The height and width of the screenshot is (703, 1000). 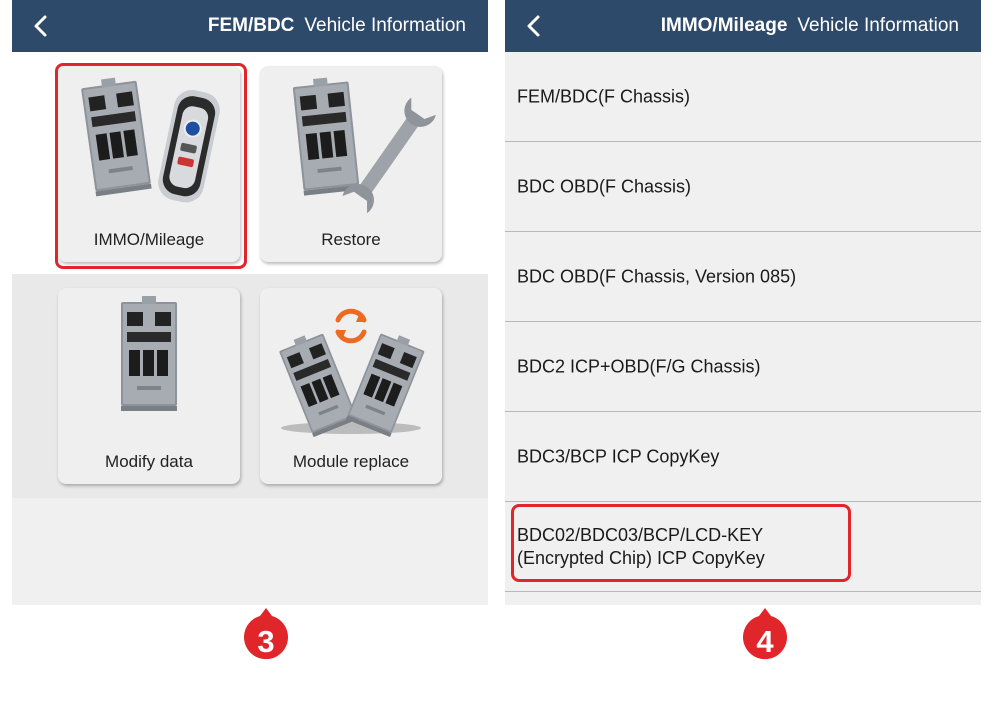 What do you see at coordinates (657, 276) in the screenshot?
I see `list-item-label: BDC OBD(F Chassis, Version 085)` at bounding box center [657, 276].